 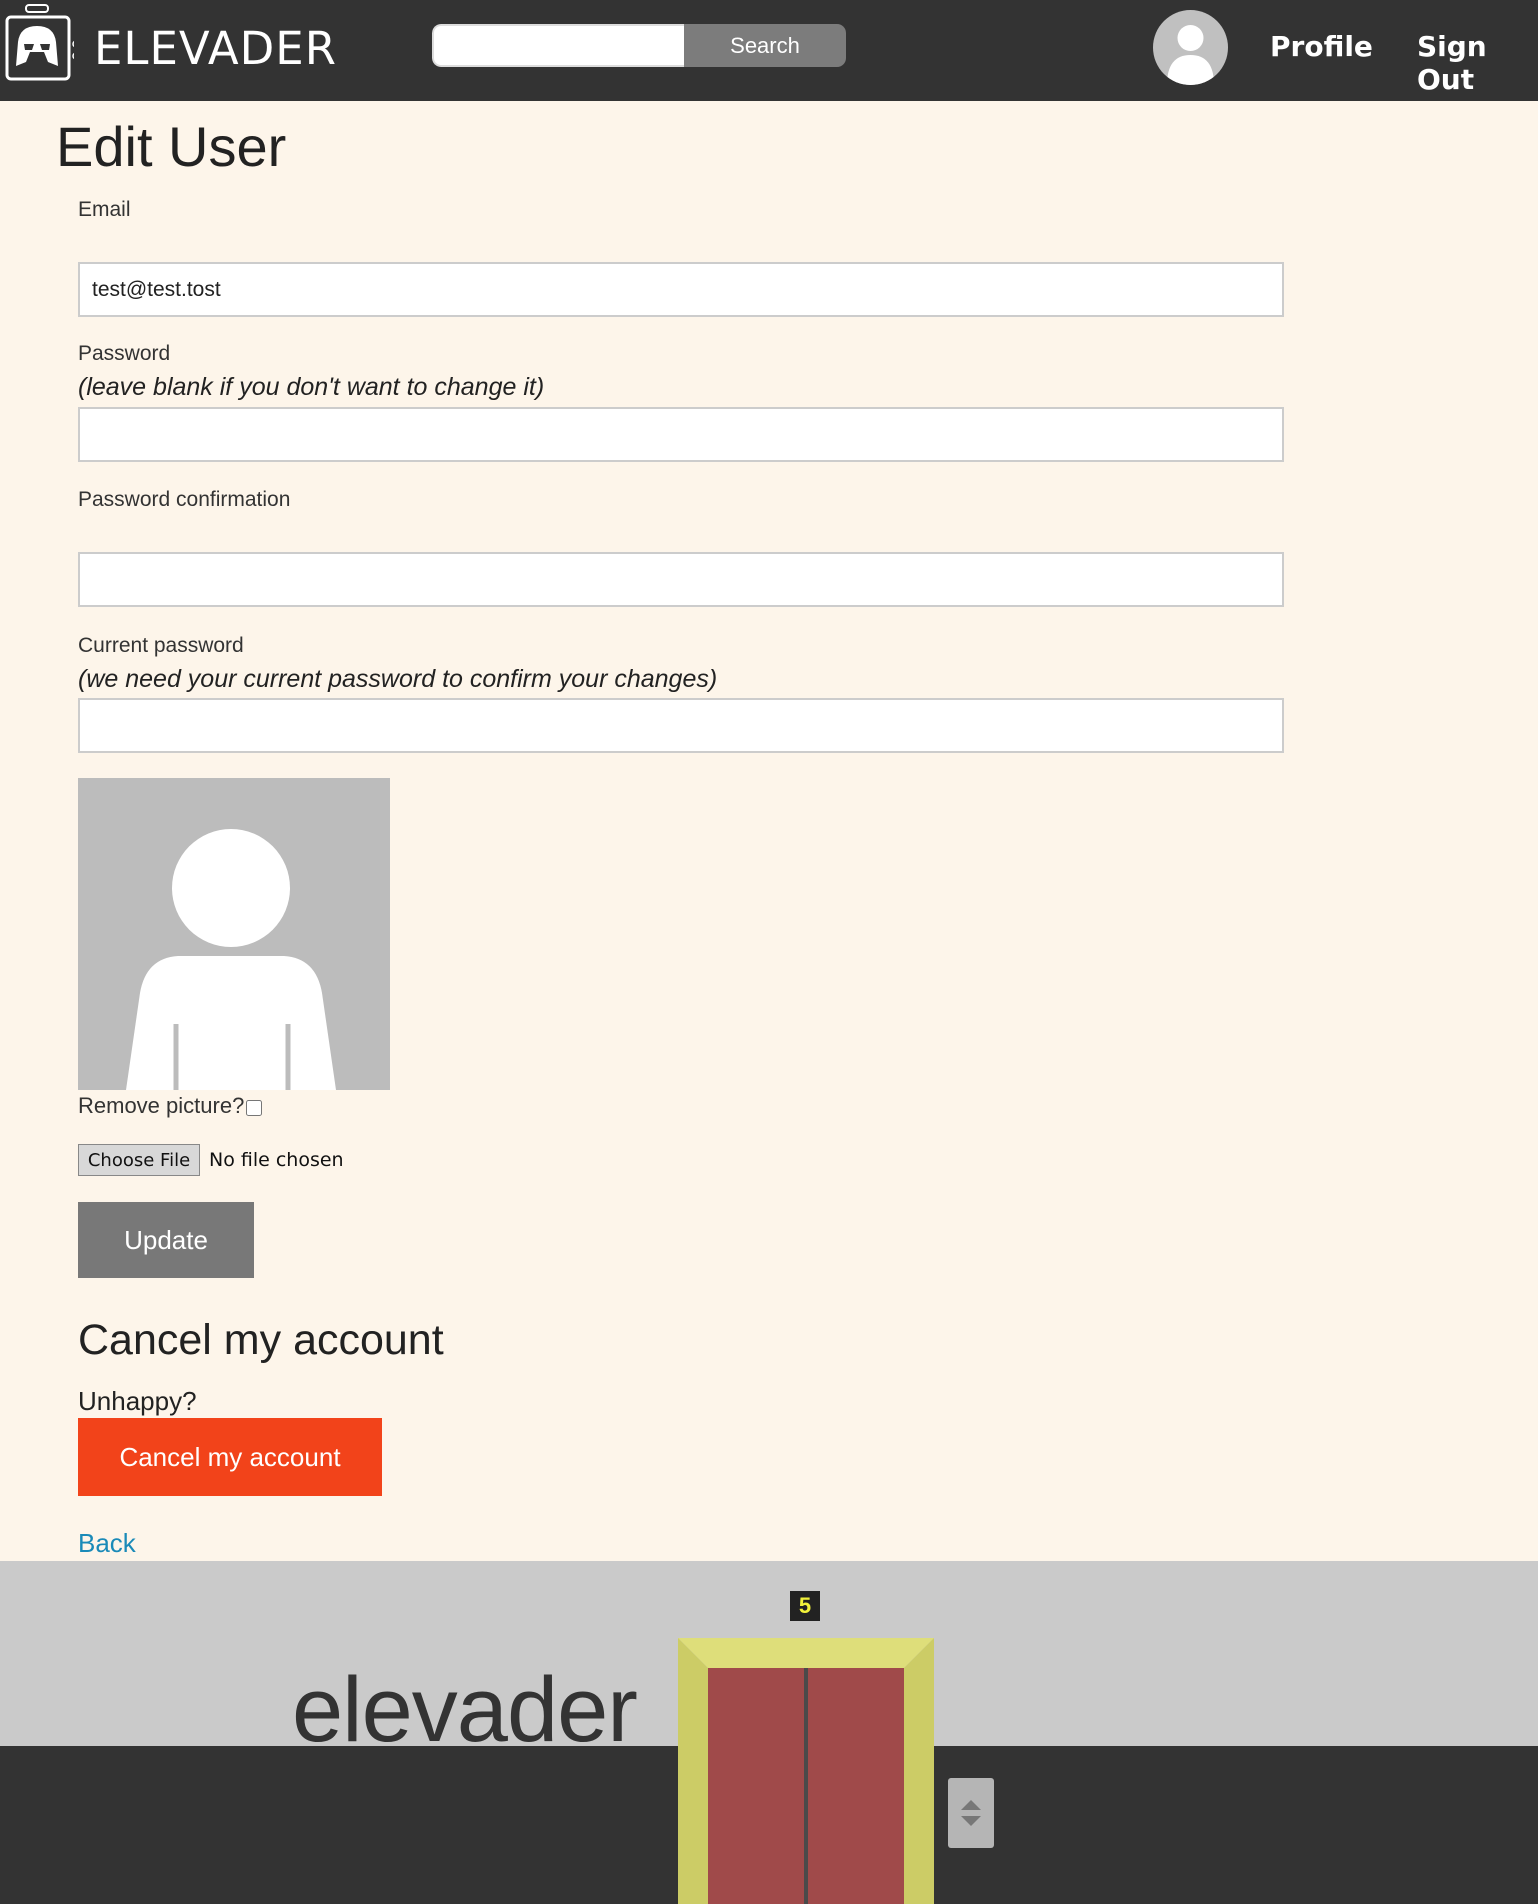 I want to click on user-avatar-icon, so click(x=1190, y=47).